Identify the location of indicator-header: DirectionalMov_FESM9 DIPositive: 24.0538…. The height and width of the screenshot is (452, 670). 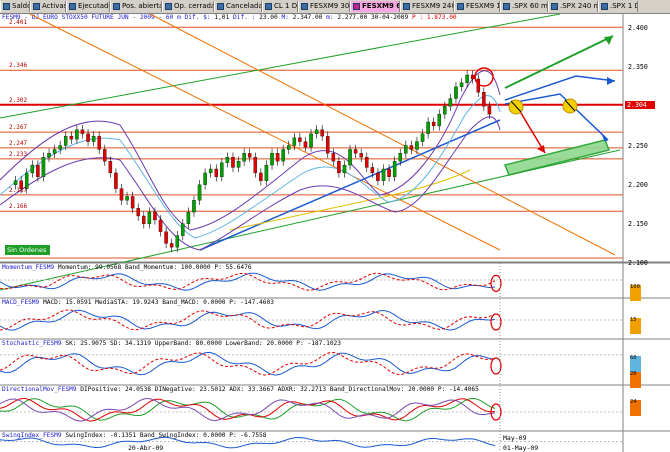
(240, 389).